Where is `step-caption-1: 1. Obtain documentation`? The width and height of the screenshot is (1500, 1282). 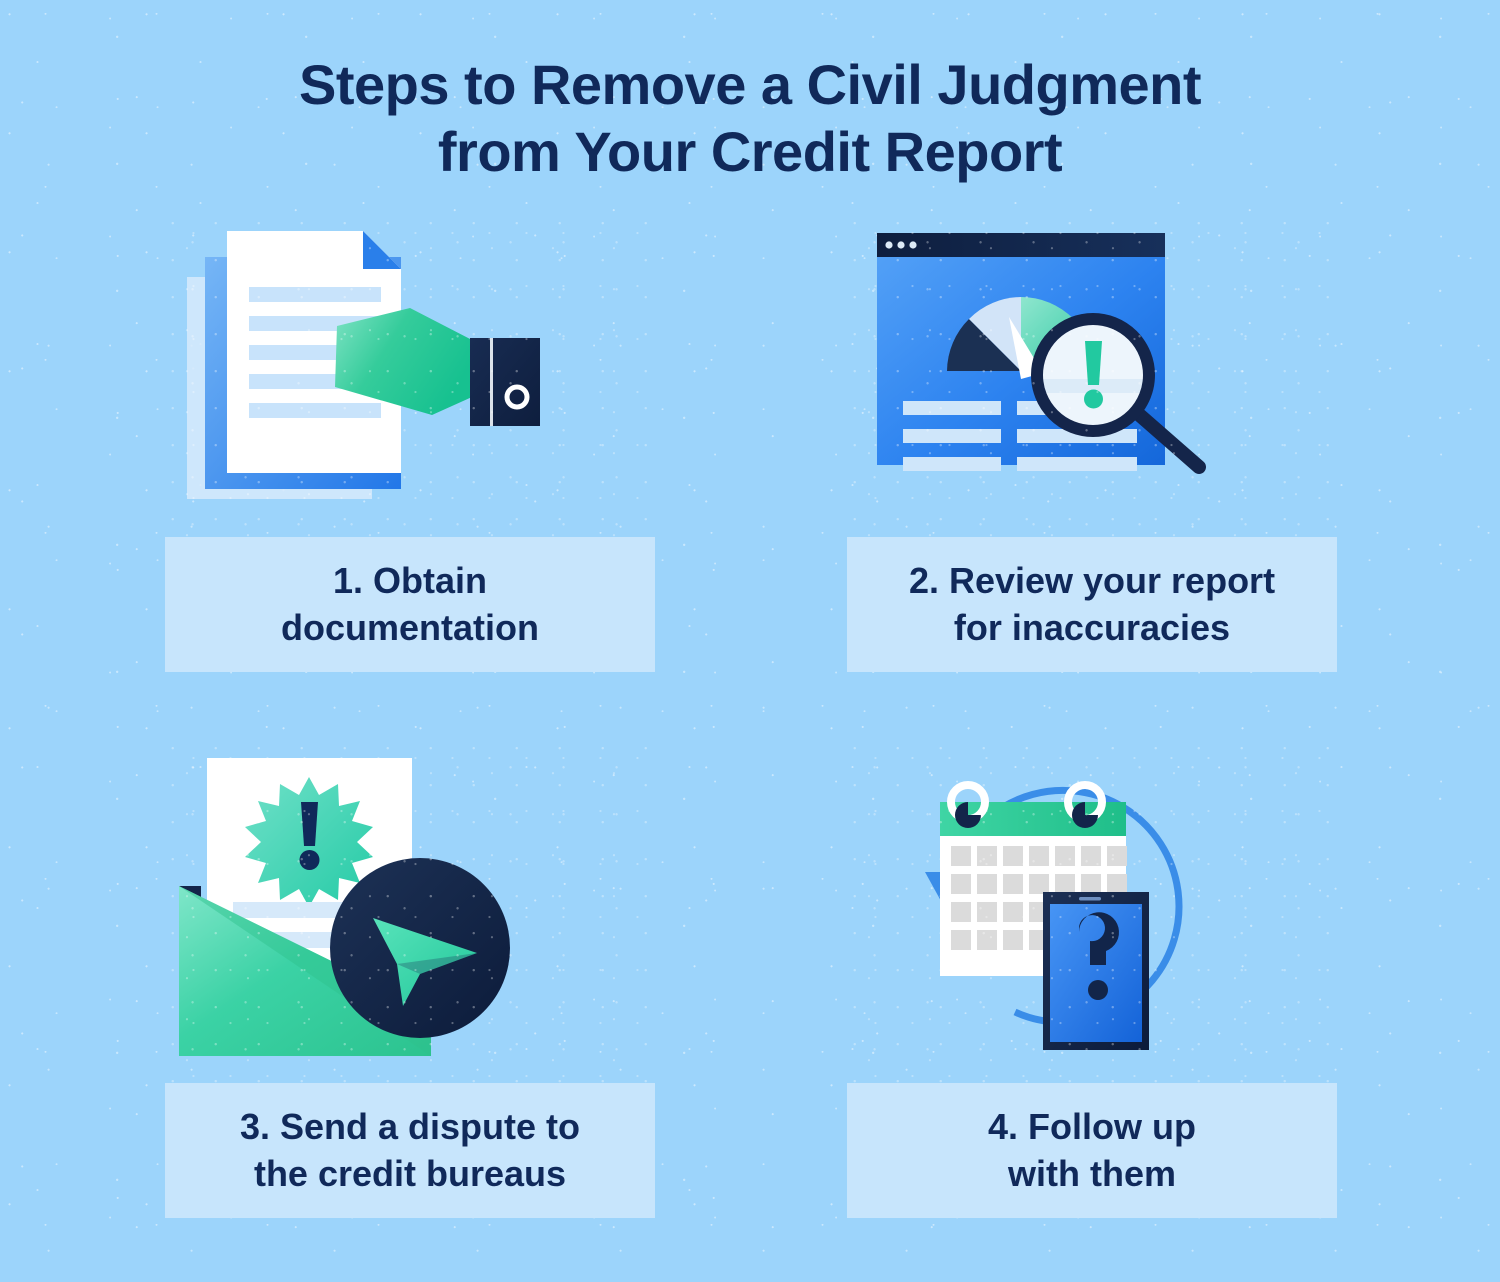
step-caption-1: 1. Obtain documentation is located at coordinates (410, 604).